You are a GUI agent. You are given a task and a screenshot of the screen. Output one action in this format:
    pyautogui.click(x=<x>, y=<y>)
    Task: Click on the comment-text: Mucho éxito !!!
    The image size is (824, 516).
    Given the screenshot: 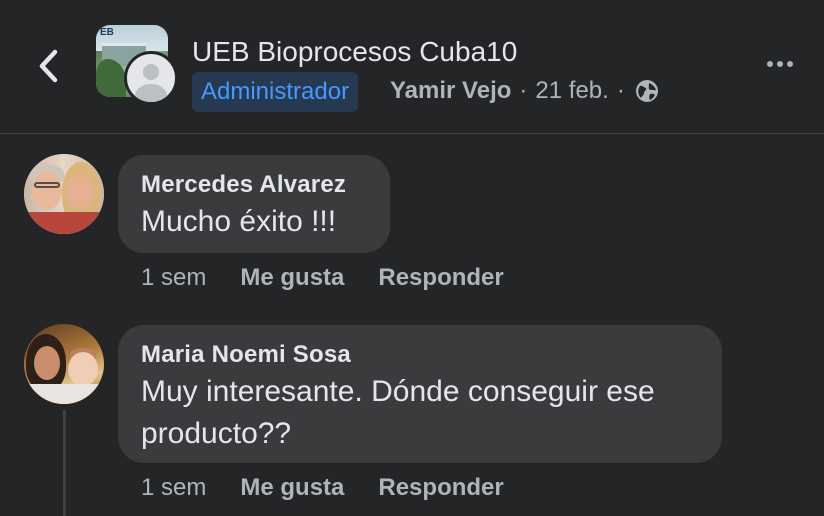 What is the action you would take?
    pyautogui.click(x=239, y=221)
    